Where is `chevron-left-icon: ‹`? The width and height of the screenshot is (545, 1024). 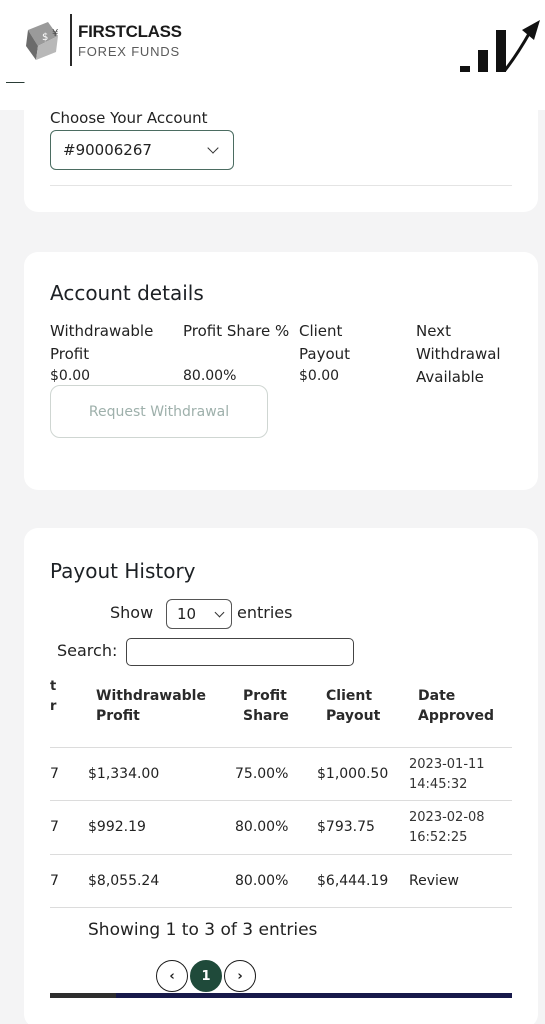
chevron-left-icon: ‹ is located at coordinates (172, 976).